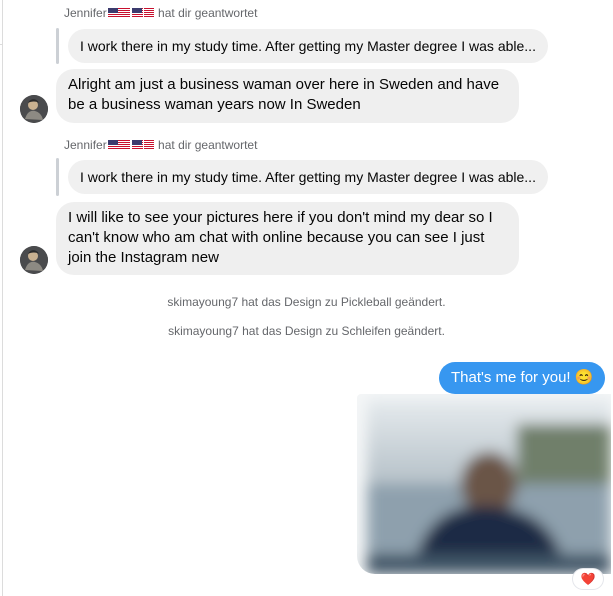 Image resolution: width=613 pixels, height=596 pixels. I want to click on heart-reaction-icon: ❤️, so click(588, 579).